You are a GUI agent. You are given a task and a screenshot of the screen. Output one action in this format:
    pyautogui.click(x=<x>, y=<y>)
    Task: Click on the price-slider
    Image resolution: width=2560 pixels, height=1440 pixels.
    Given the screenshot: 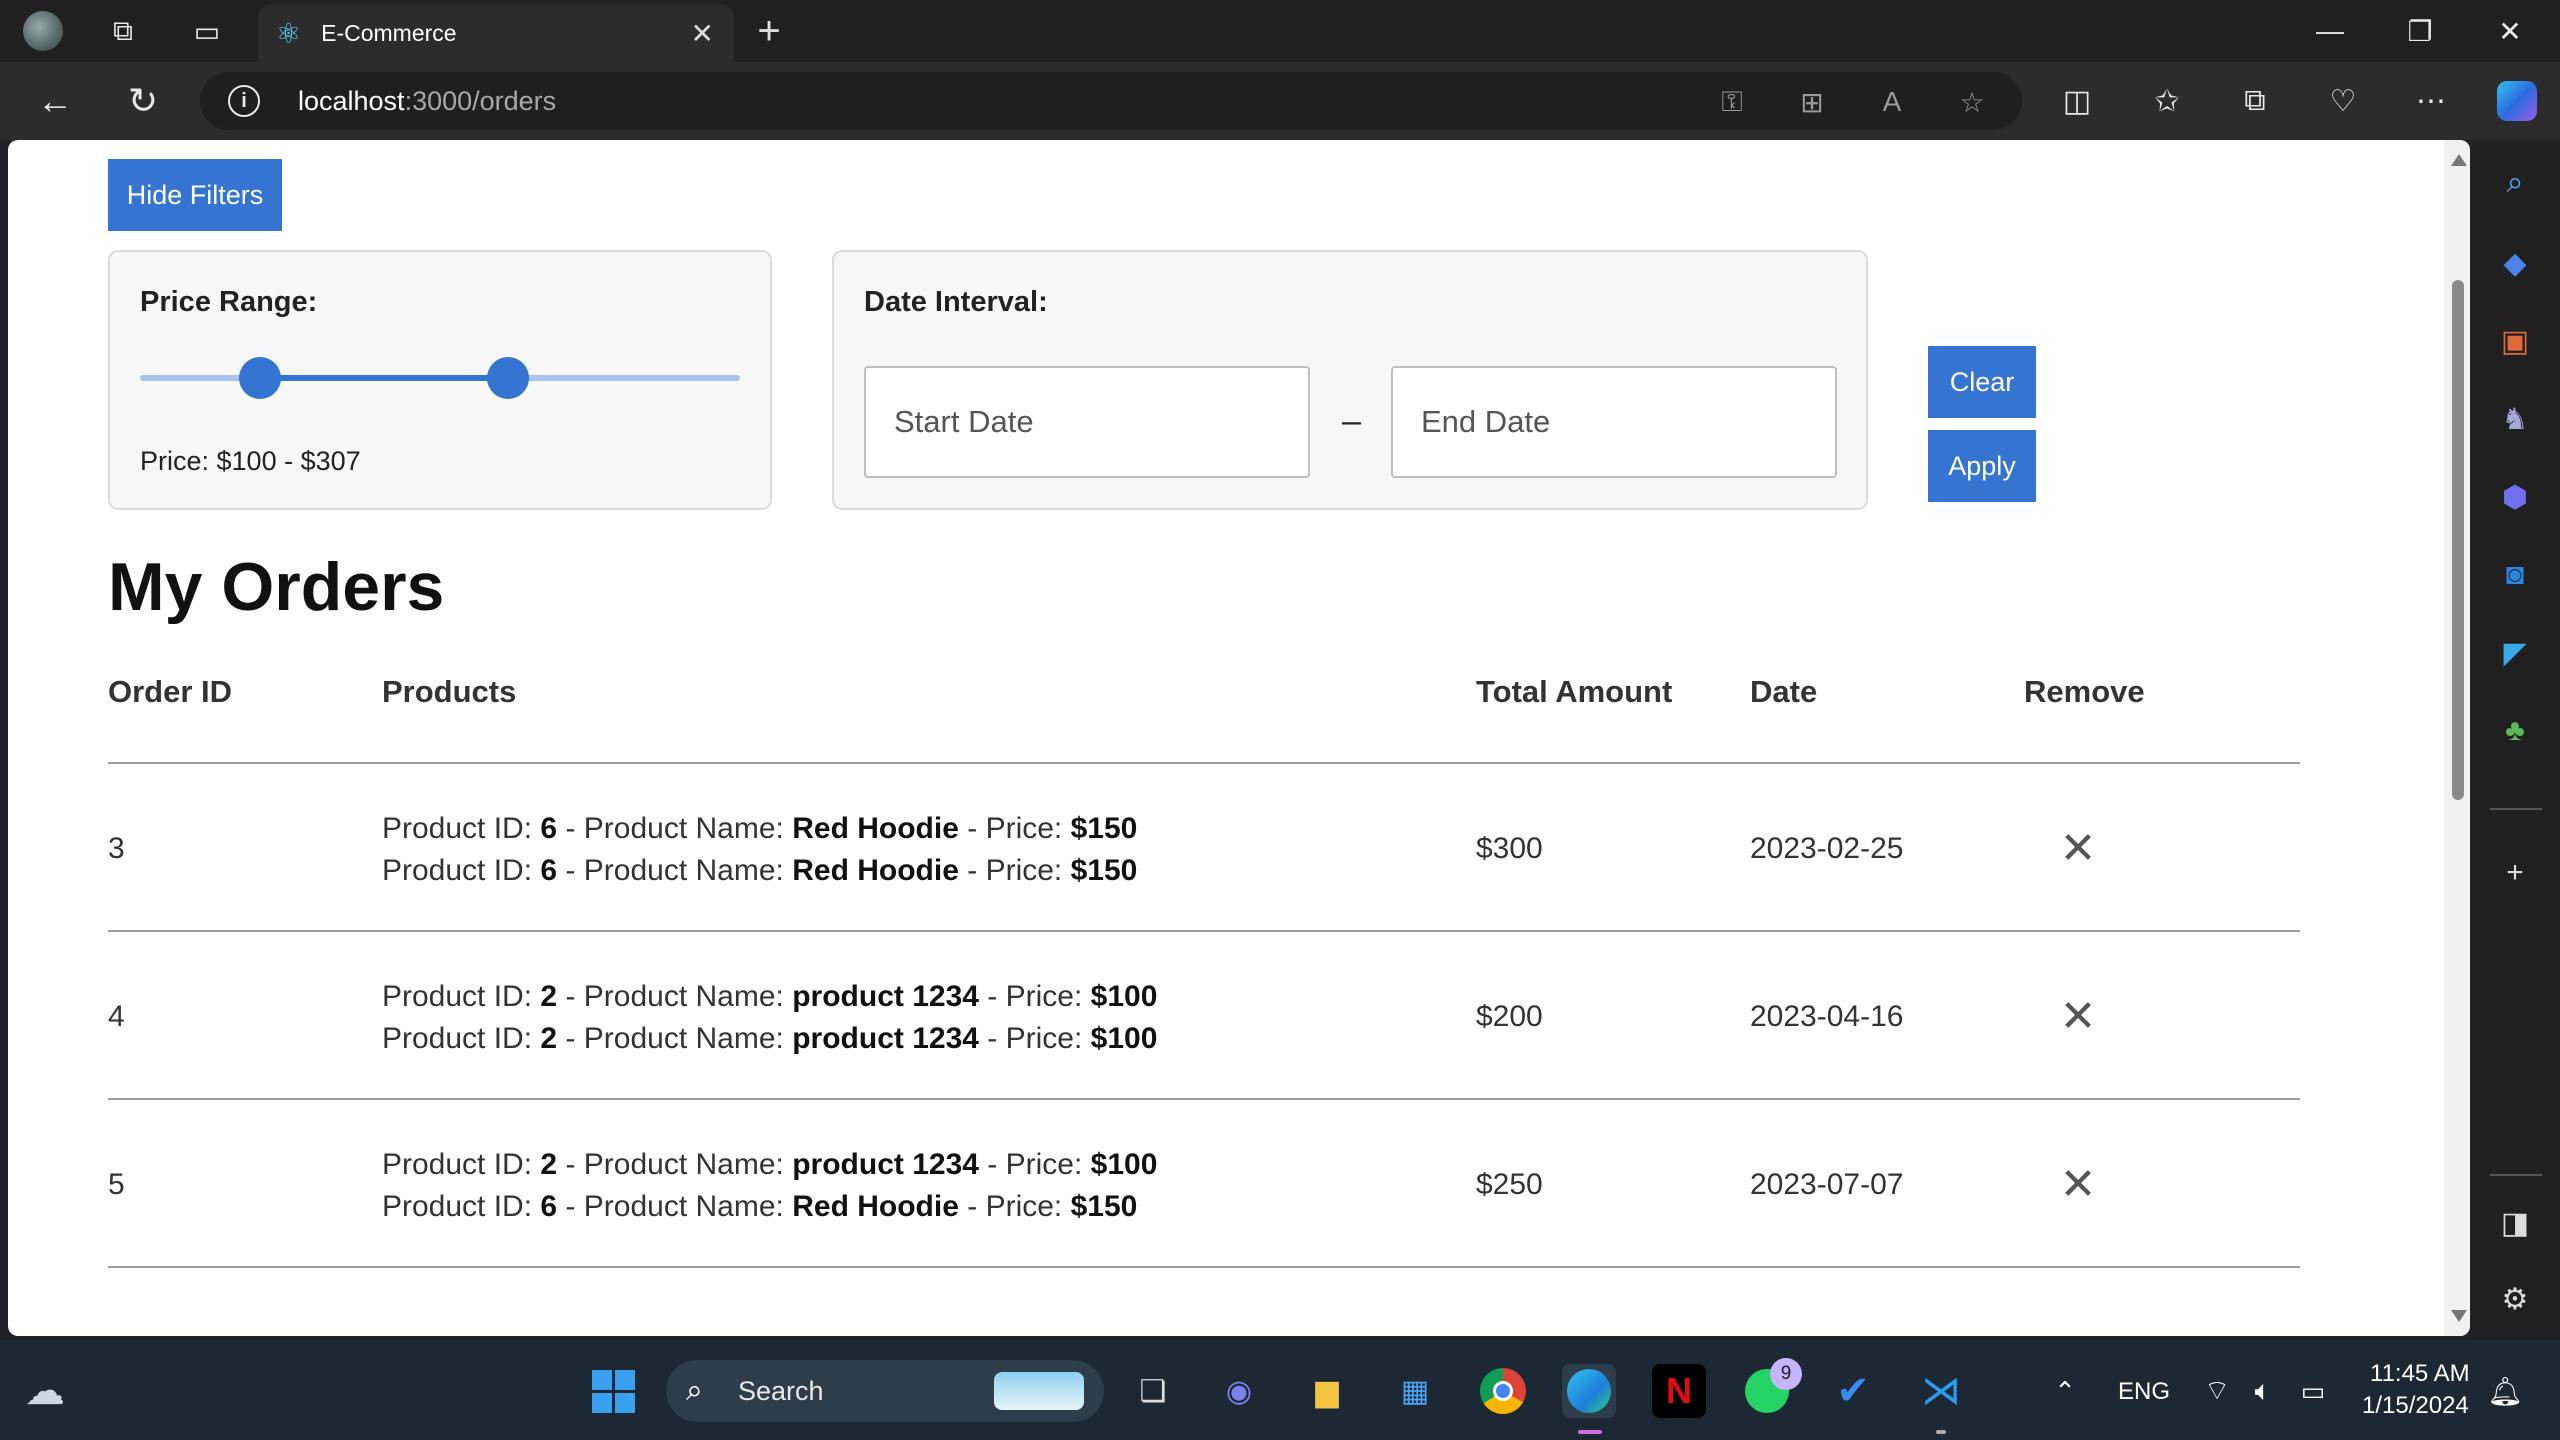 What is the action you would take?
    pyautogui.click(x=440, y=378)
    